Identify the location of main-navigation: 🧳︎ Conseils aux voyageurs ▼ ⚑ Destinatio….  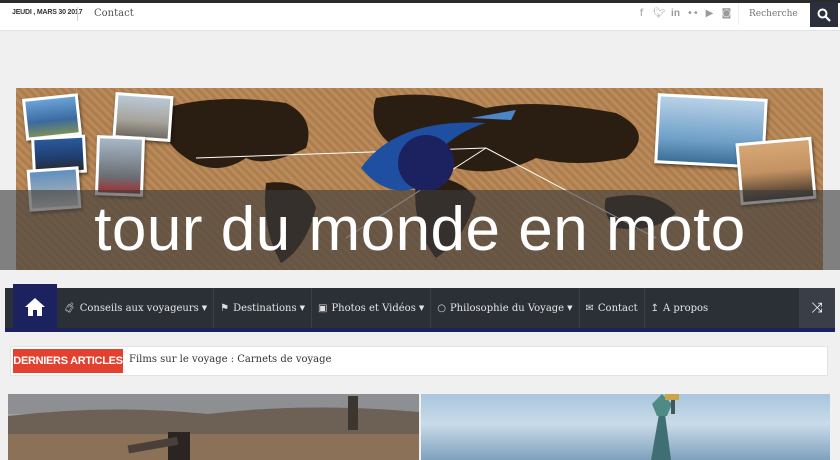
(420, 308).